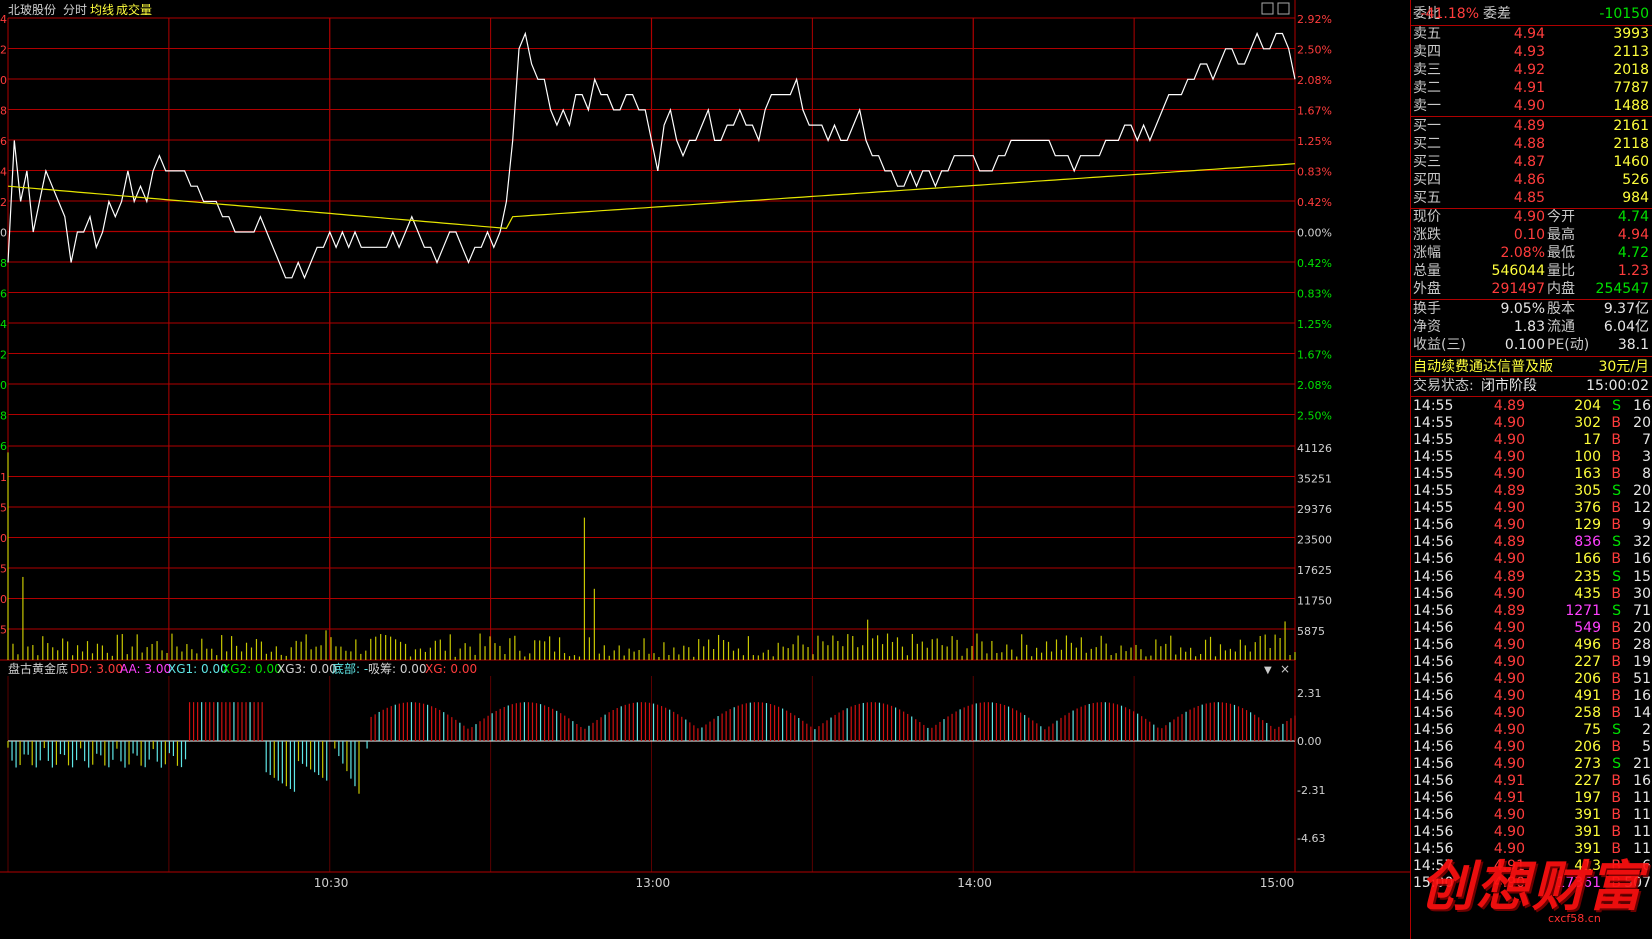 This screenshot has width=1652, height=939. Describe the element at coordinates (3, 50) in the screenshot. I see `price-tick: 2` at that location.